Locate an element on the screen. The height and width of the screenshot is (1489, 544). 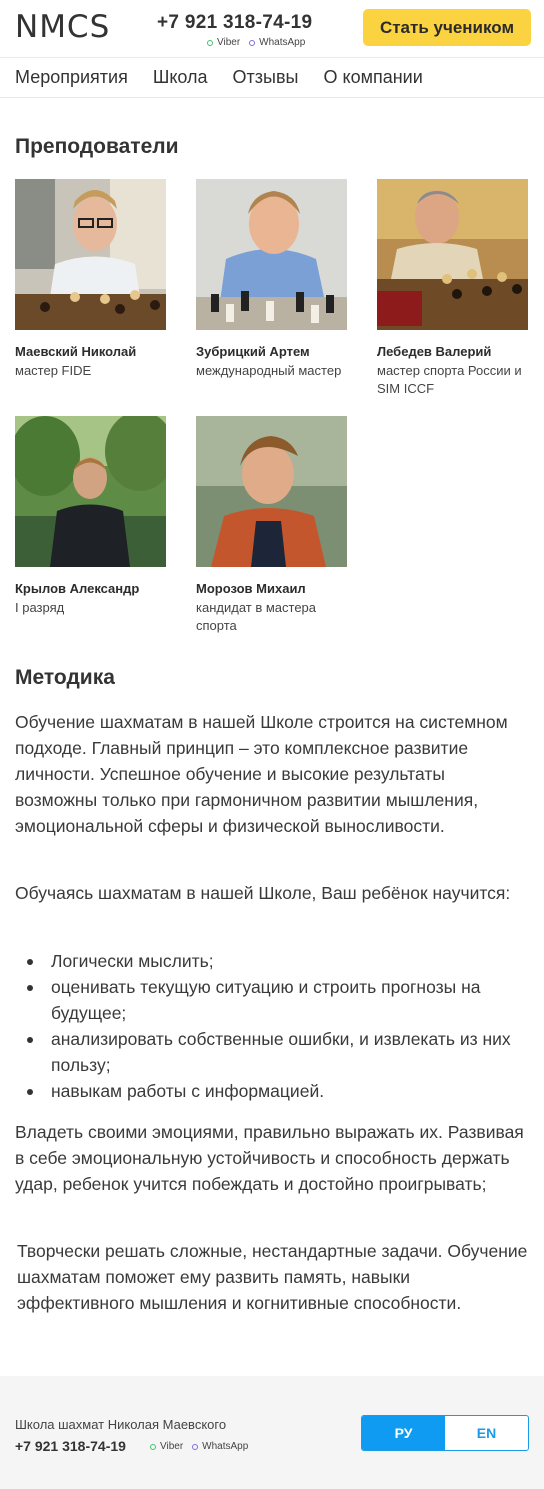
teacher-title: мастер спорта России и SIM ICCF is located at coordinates (449, 379).